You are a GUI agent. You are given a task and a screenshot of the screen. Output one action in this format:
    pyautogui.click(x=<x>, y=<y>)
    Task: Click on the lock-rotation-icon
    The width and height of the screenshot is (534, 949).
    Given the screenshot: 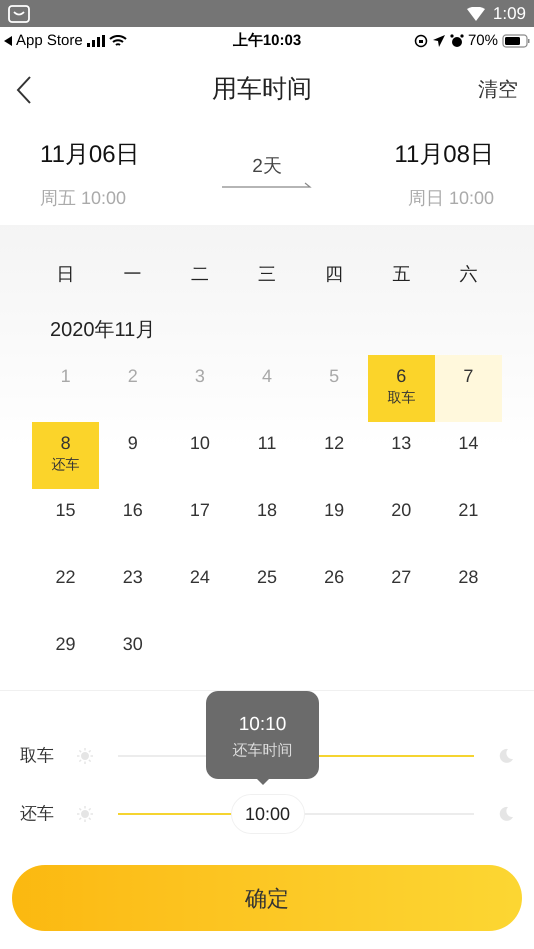 What is the action you would take?
    pyautogui.click(x=421, y=41)
    